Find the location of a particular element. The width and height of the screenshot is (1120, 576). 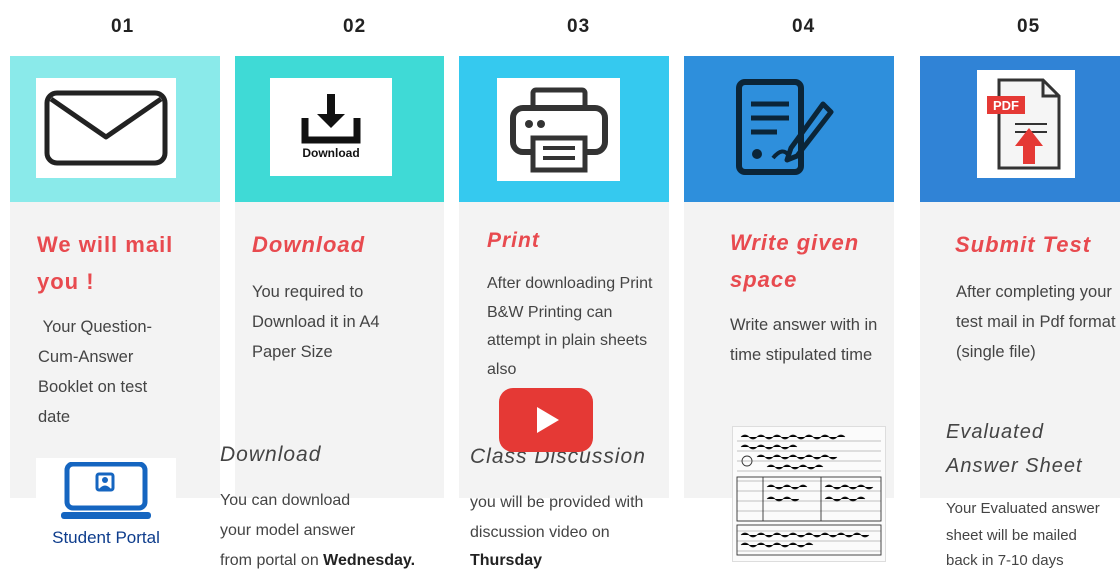

evaluated-title-line1: Evaluated is located at coordinates (995, 432).